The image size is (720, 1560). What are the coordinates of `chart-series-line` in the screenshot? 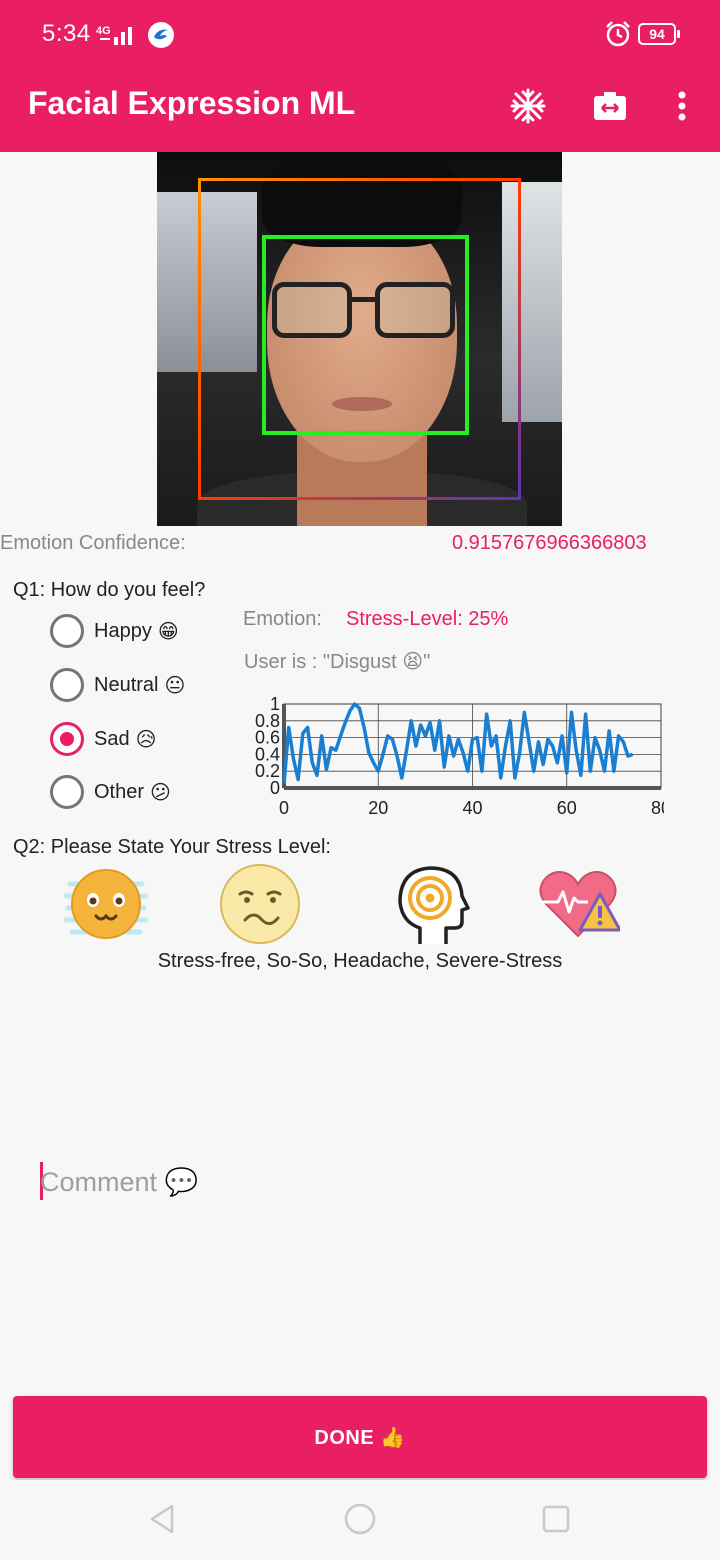 It's located at (458, 743).